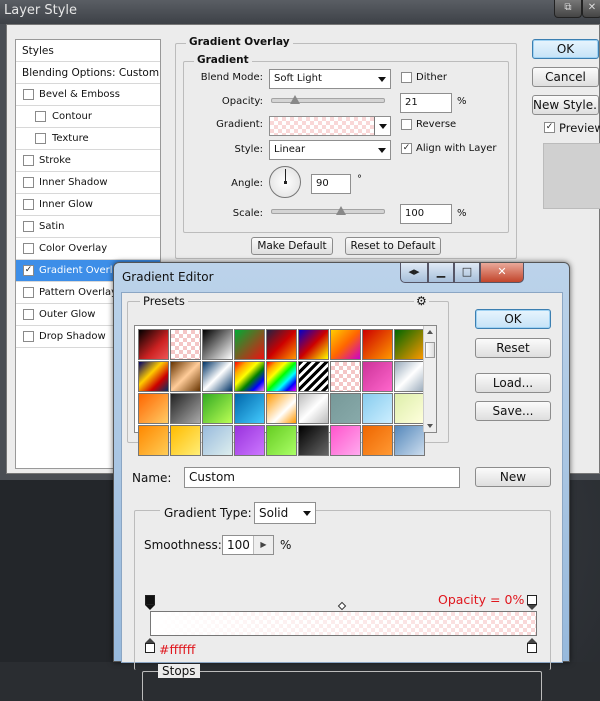  Describe the element at coordinates (532, 648) in the screenshot. I see `color-stop-right` at that location.